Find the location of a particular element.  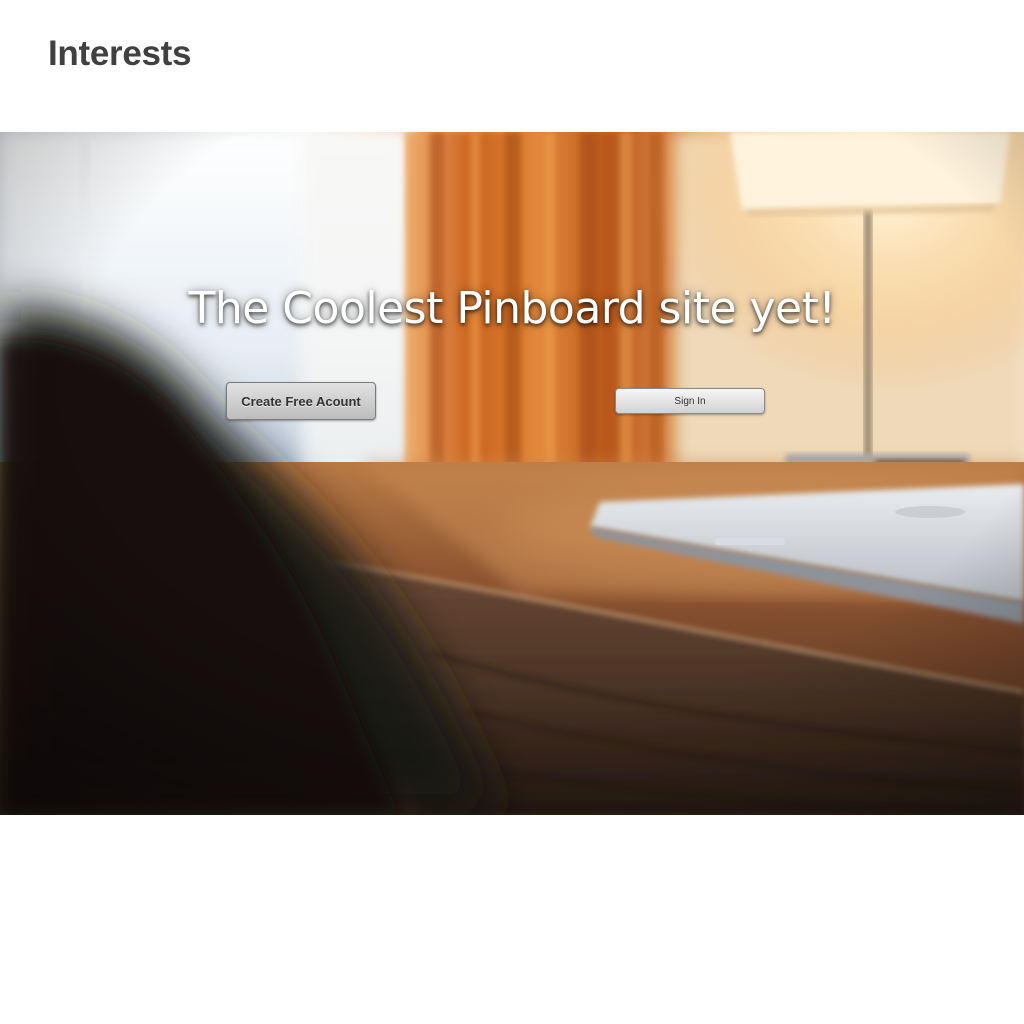

hero-headline: The Coolest Pinboard site yet! is located at coordinates (512, 308).